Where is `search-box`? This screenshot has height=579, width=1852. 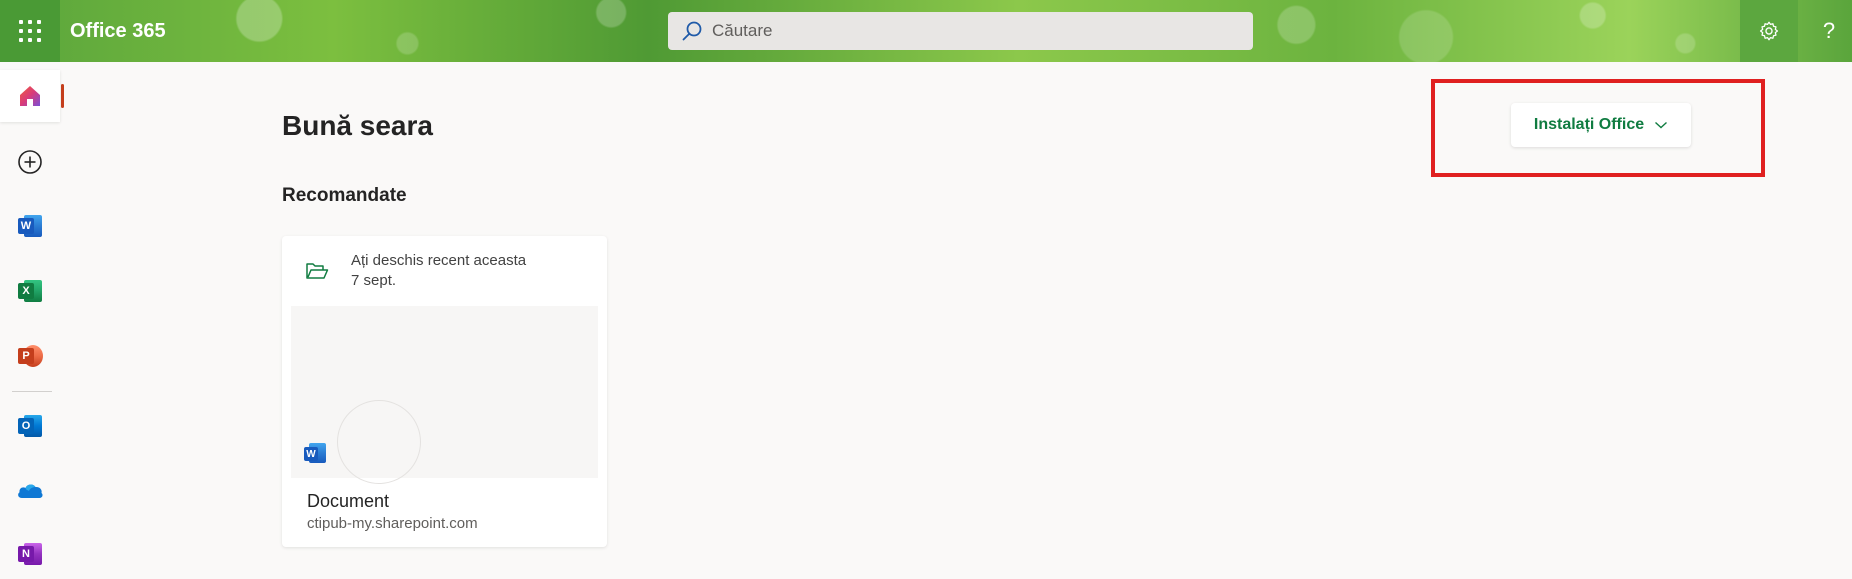
search-box is located at coordinates (960, 31).